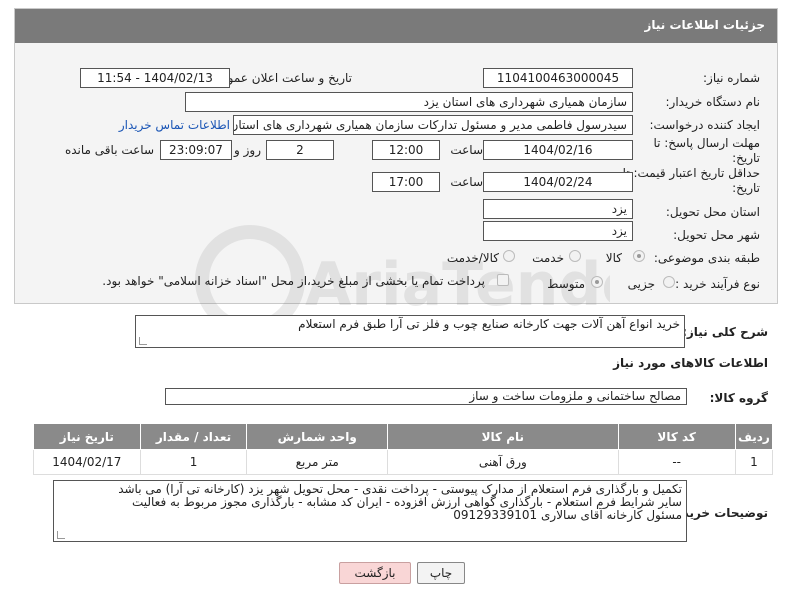 The width and height of the screenshot is (788, 598). I want to click on cell-name: ورق آهنی, so click(503, 462).